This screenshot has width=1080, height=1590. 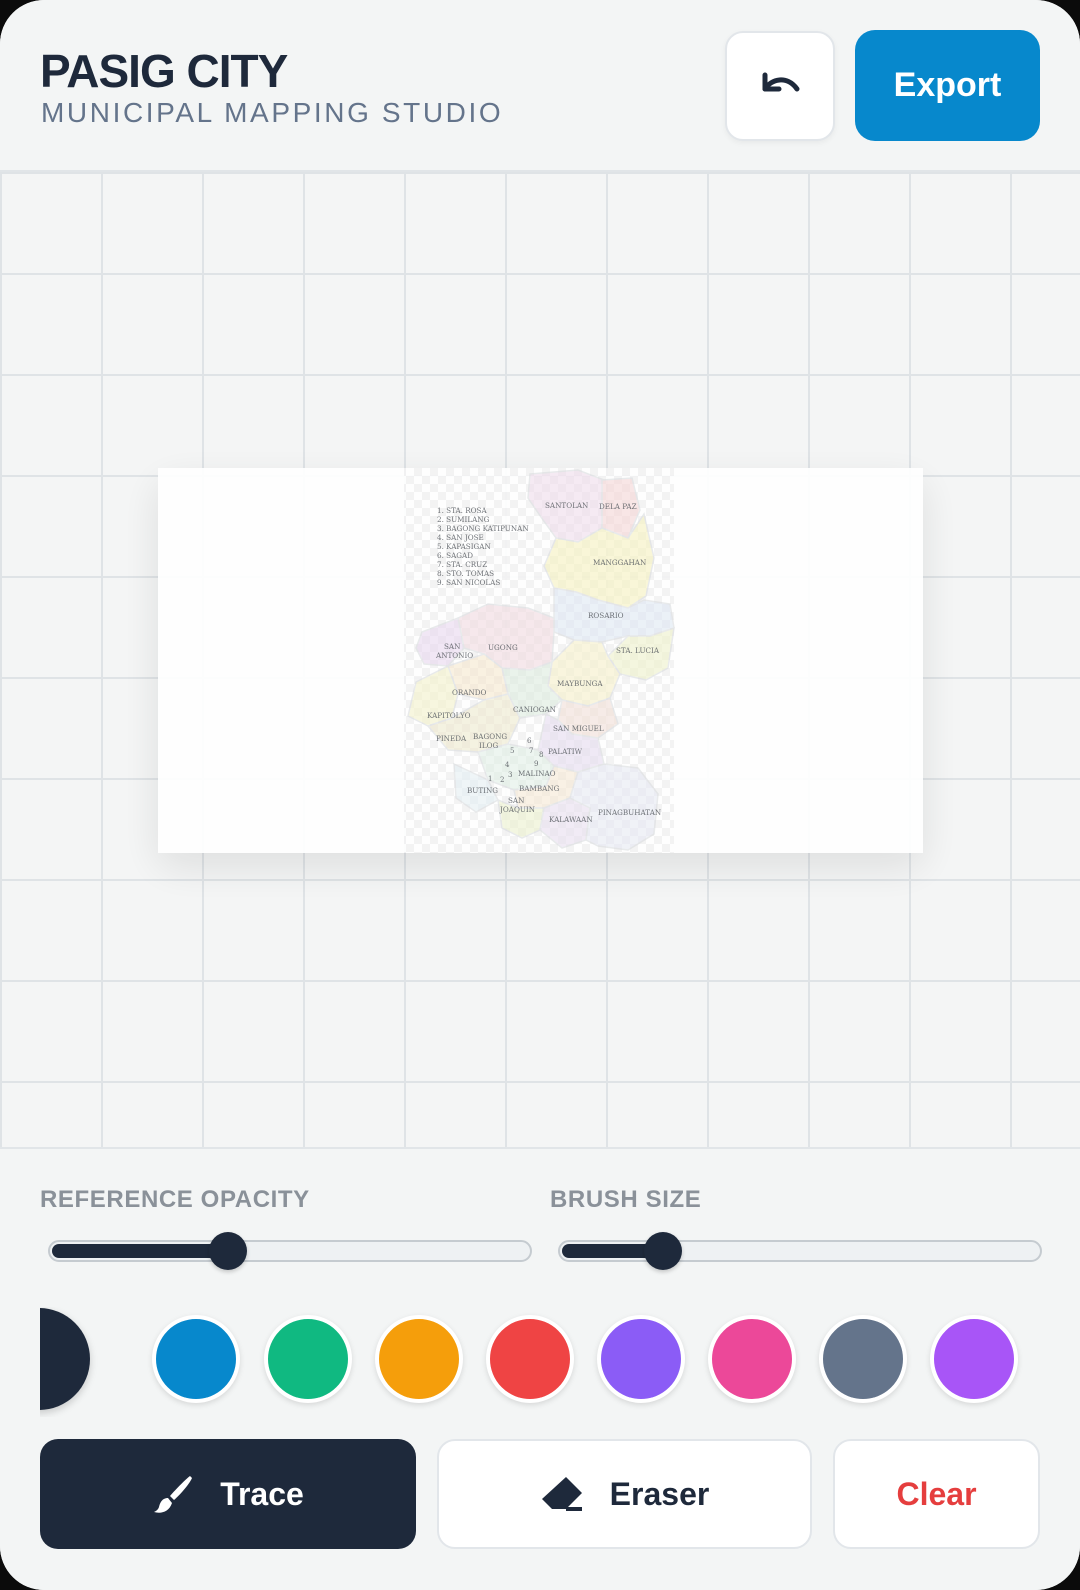 What do you see at coordinates (272, 112) in the screenshot?
I see `app-subtitle: MUNICIPAL MAPPING STUDIO` at bounding box center [272, 112].